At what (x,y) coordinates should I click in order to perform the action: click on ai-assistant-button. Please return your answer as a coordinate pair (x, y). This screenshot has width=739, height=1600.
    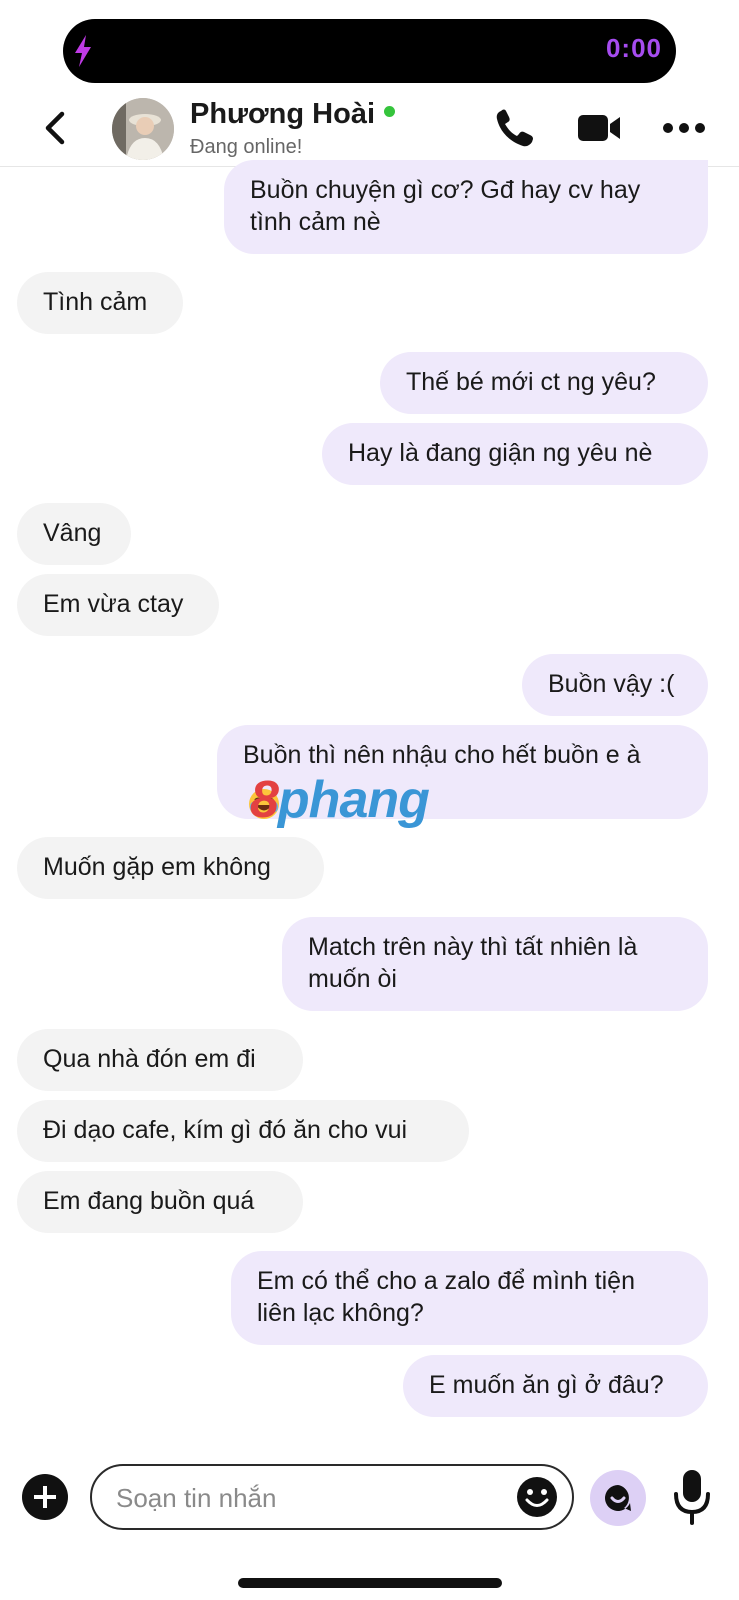
    Looking at the image, I should click on (618, 1498).